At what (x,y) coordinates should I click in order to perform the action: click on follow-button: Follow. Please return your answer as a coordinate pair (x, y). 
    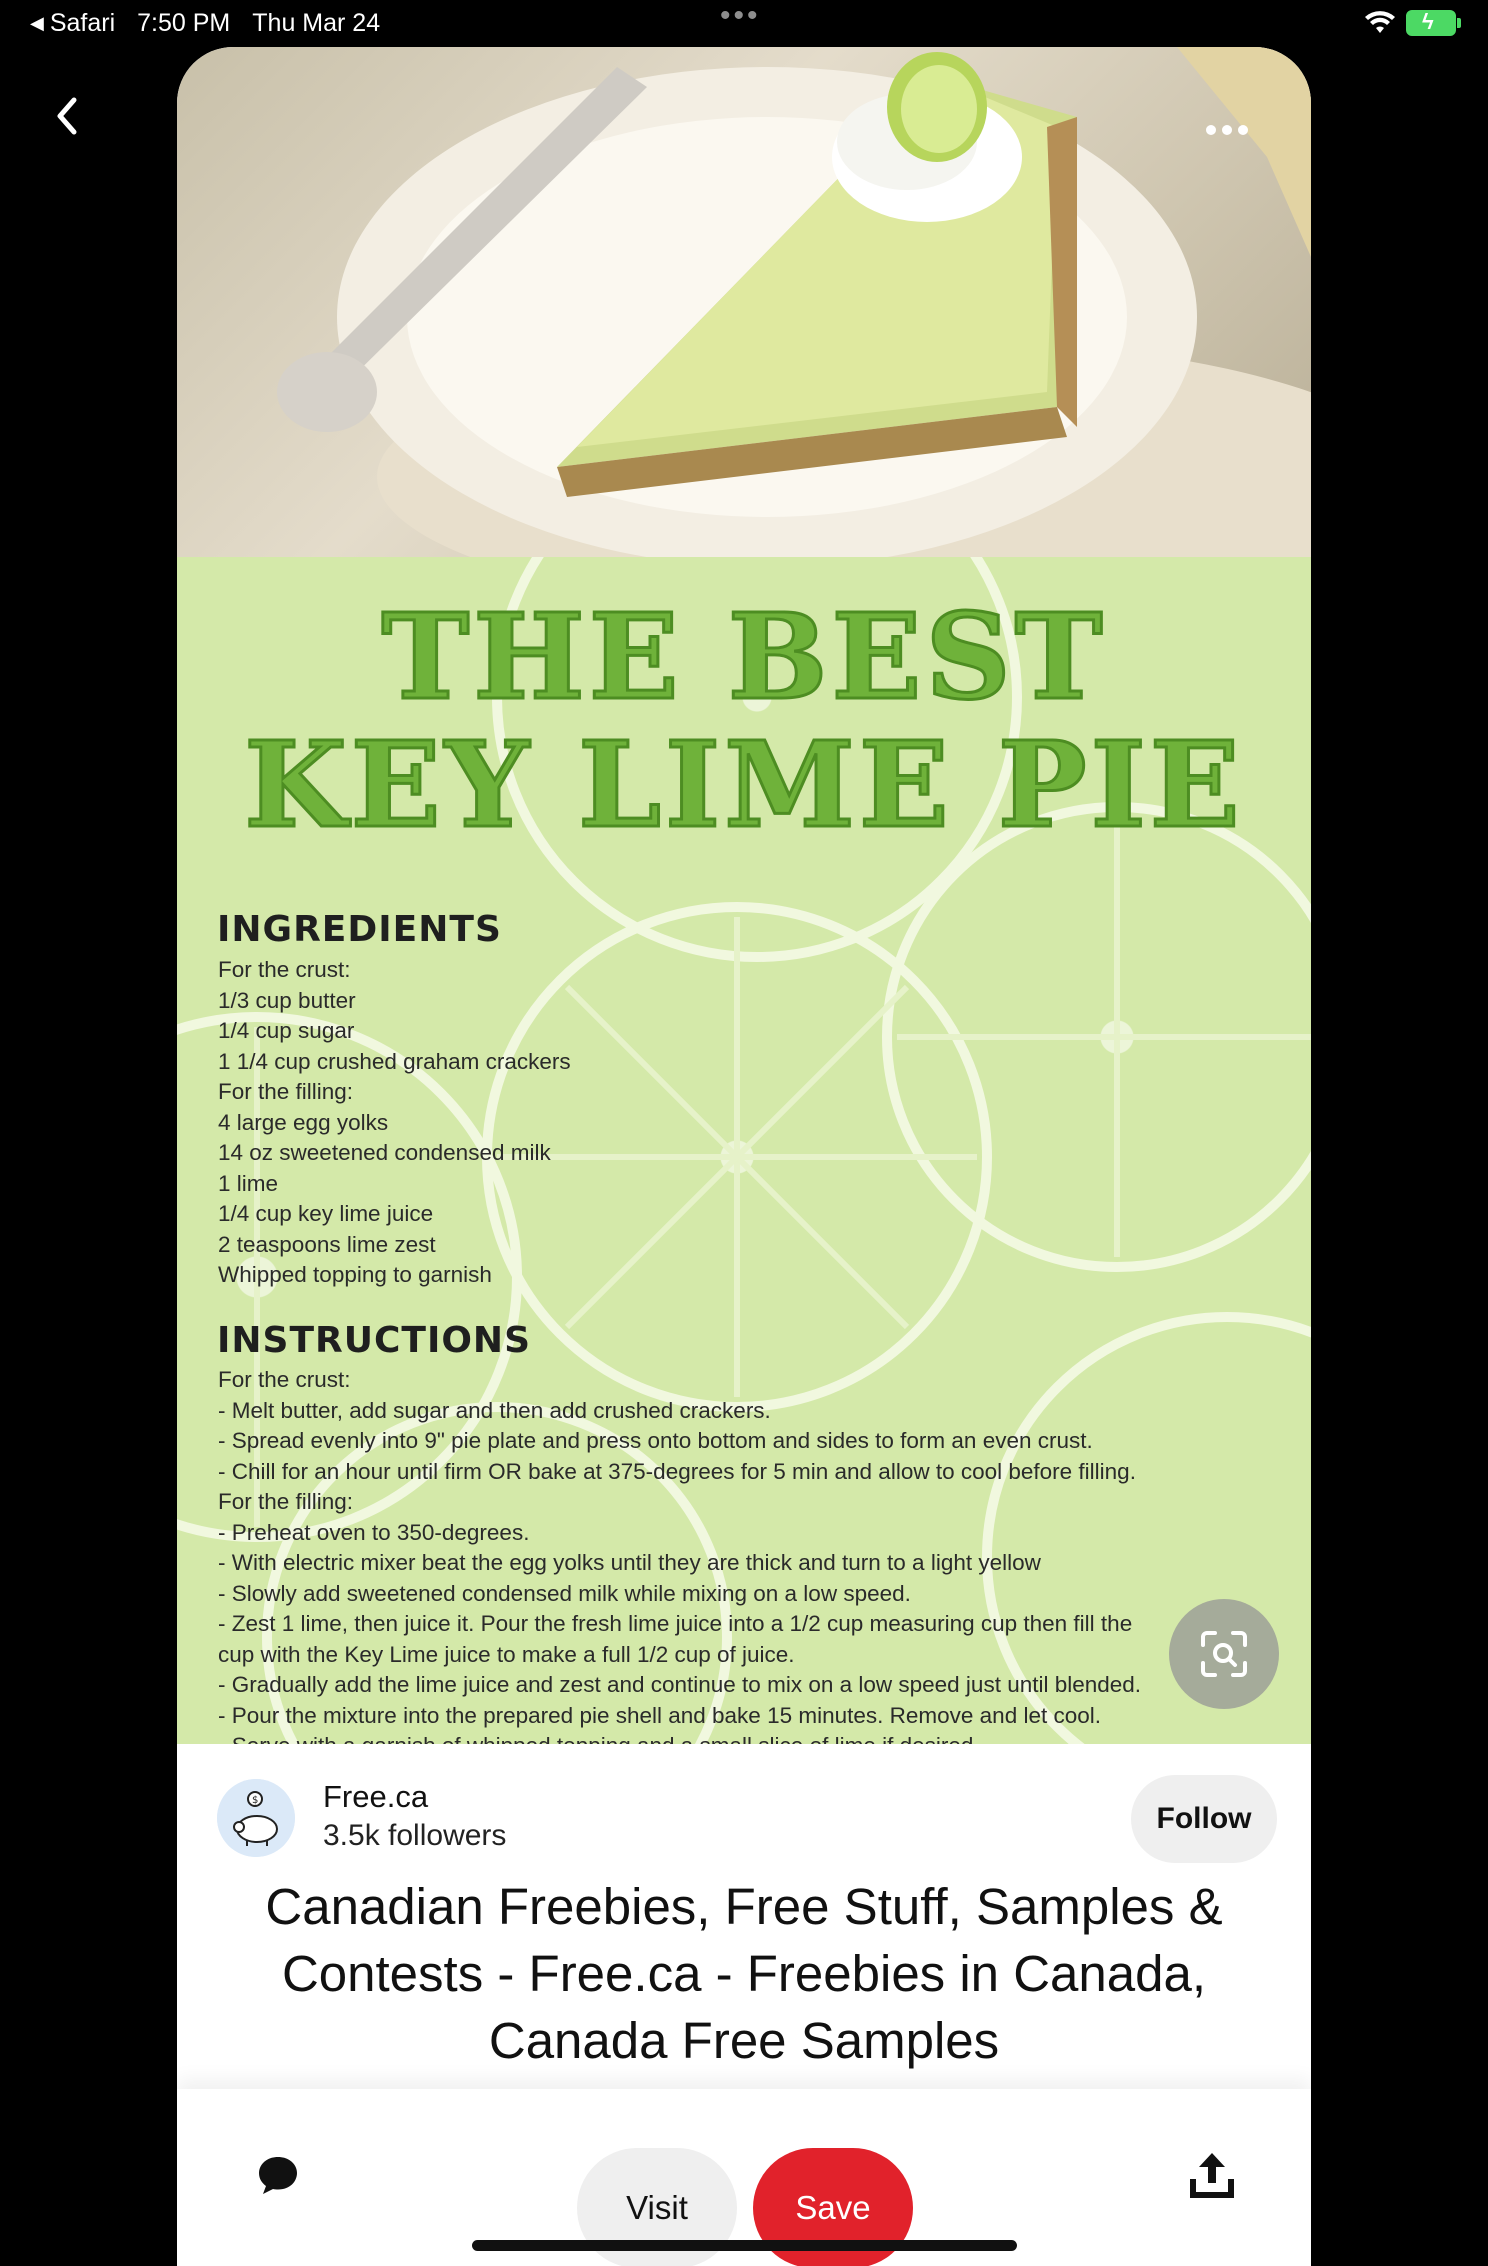
    Looking at the image, I should click on (1204, 1819).